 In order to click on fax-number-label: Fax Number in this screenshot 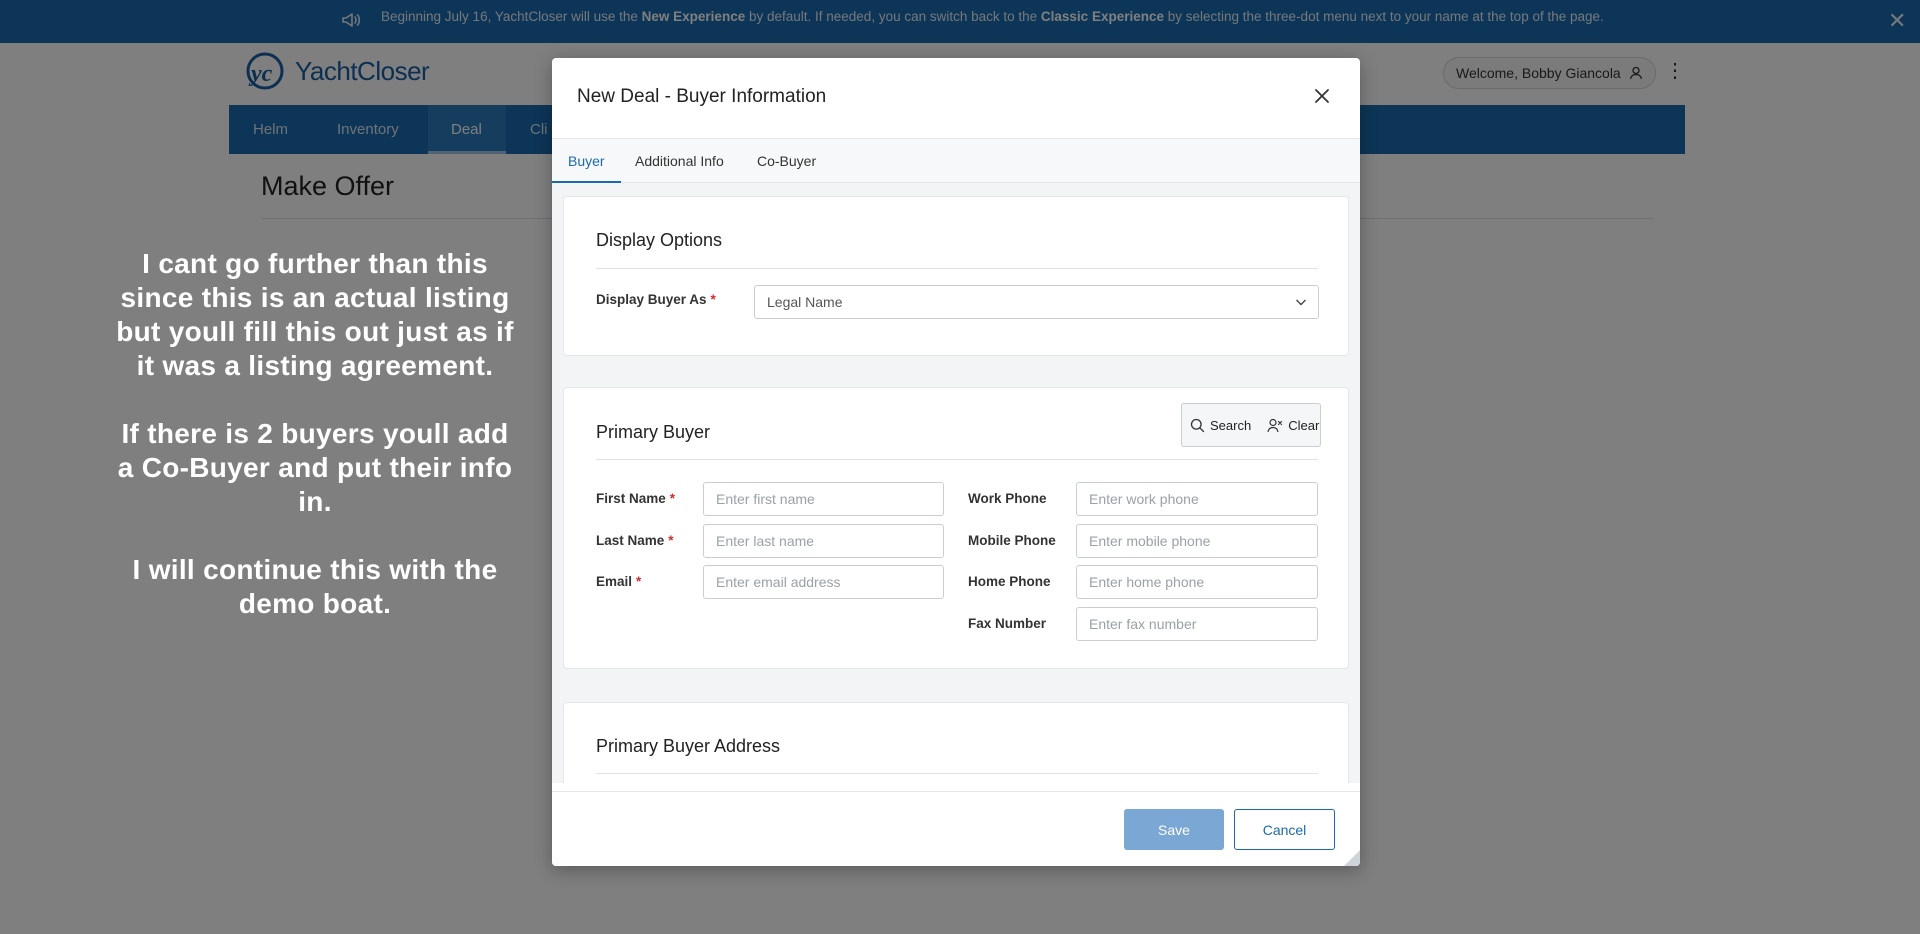, I will do `click(1007, 623)`.